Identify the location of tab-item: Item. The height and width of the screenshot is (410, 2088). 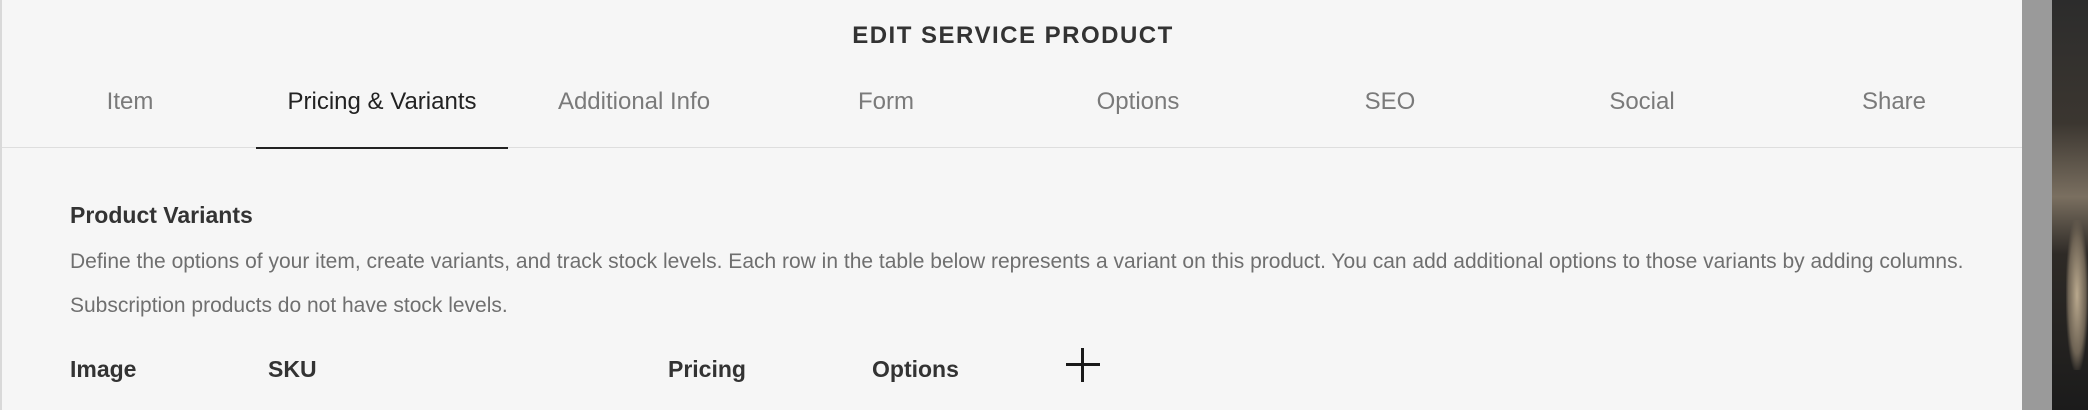
(130, 107).